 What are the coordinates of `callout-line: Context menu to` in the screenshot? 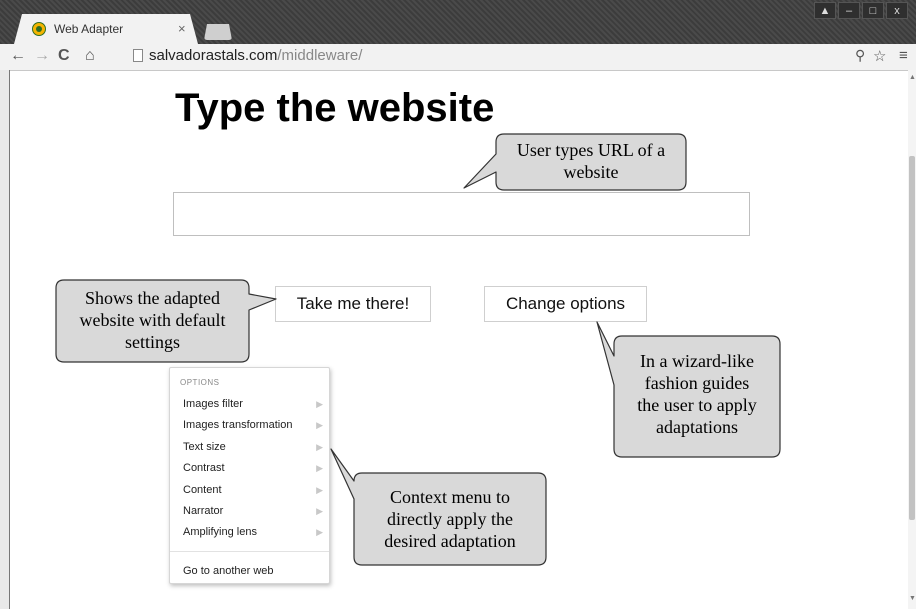 It's located at (450, 497).